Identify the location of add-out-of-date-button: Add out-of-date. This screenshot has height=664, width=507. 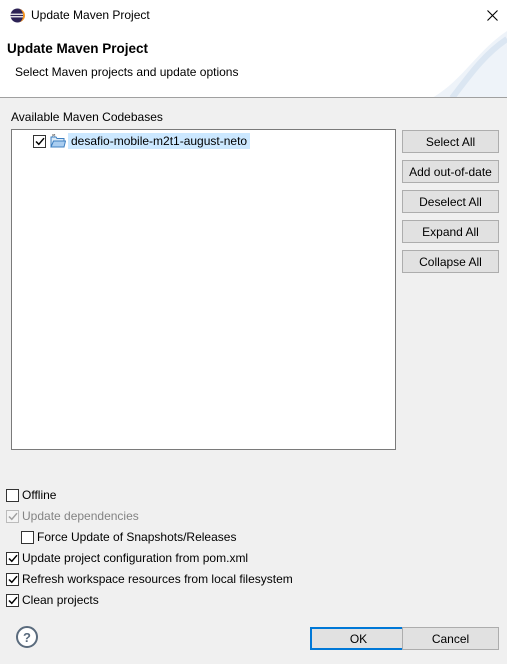
(450, 171).